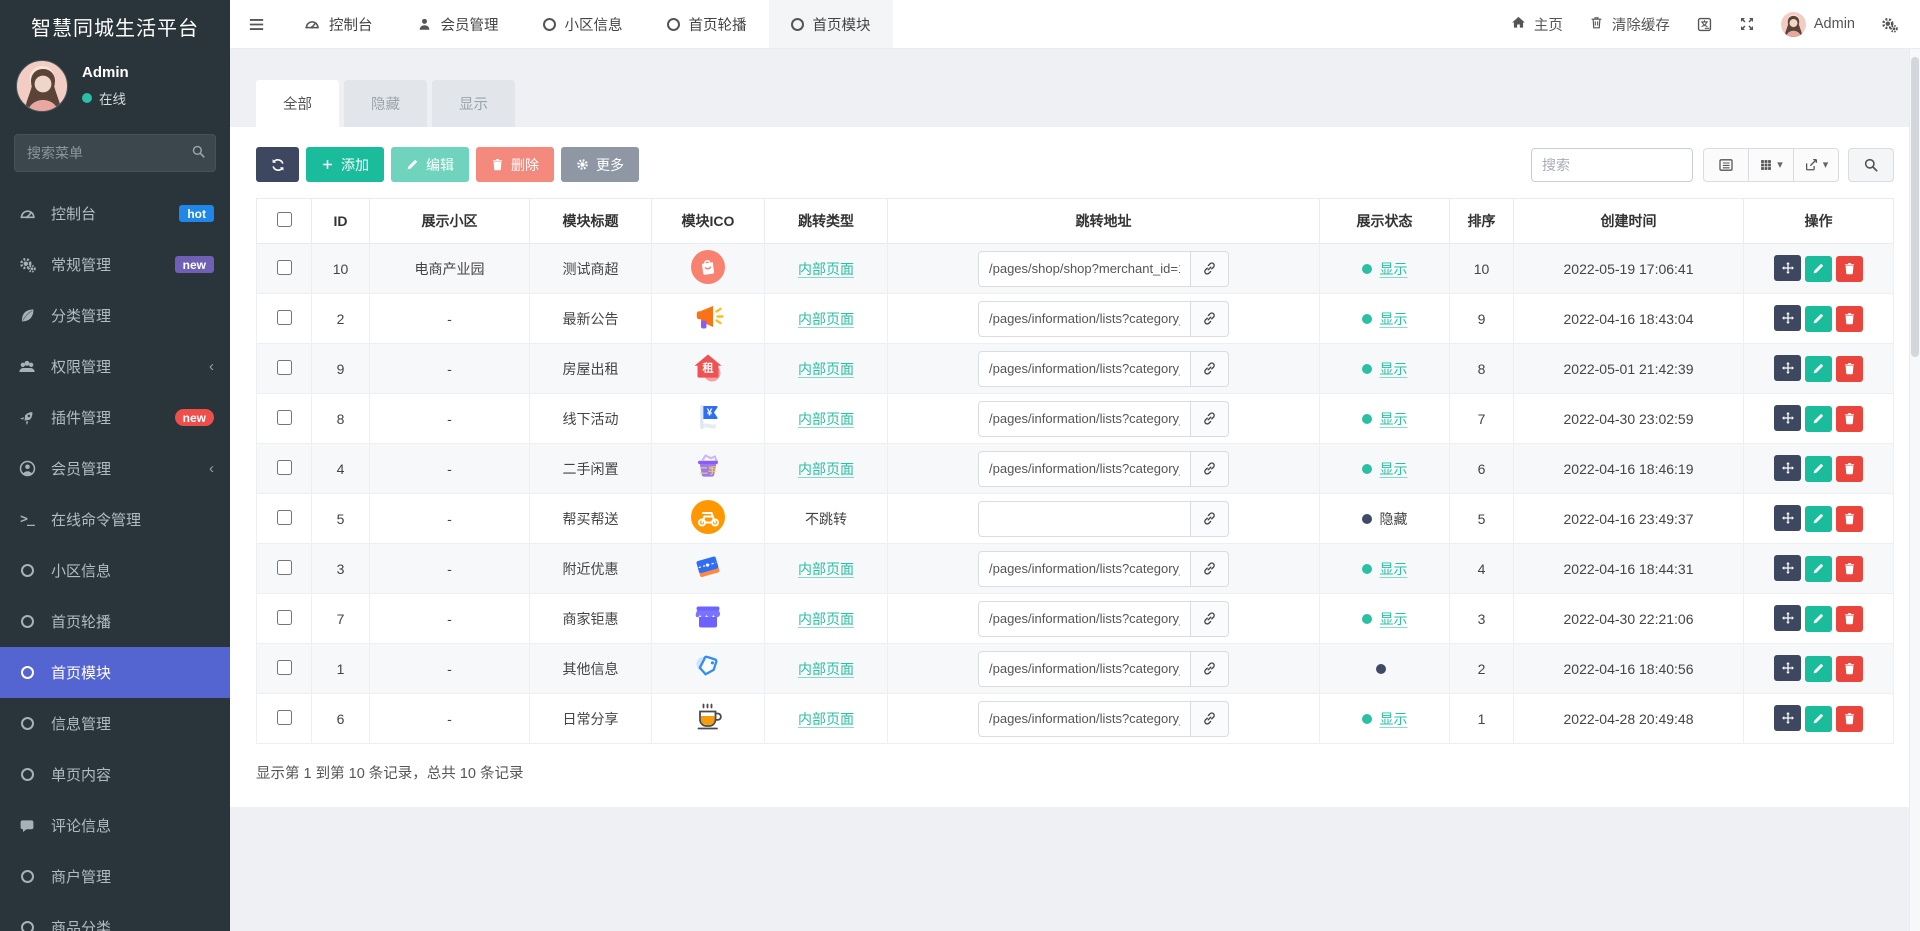 The height and width of the screenshot is (931, 1920). I want to click on scrollbar, so click(1914, 490).